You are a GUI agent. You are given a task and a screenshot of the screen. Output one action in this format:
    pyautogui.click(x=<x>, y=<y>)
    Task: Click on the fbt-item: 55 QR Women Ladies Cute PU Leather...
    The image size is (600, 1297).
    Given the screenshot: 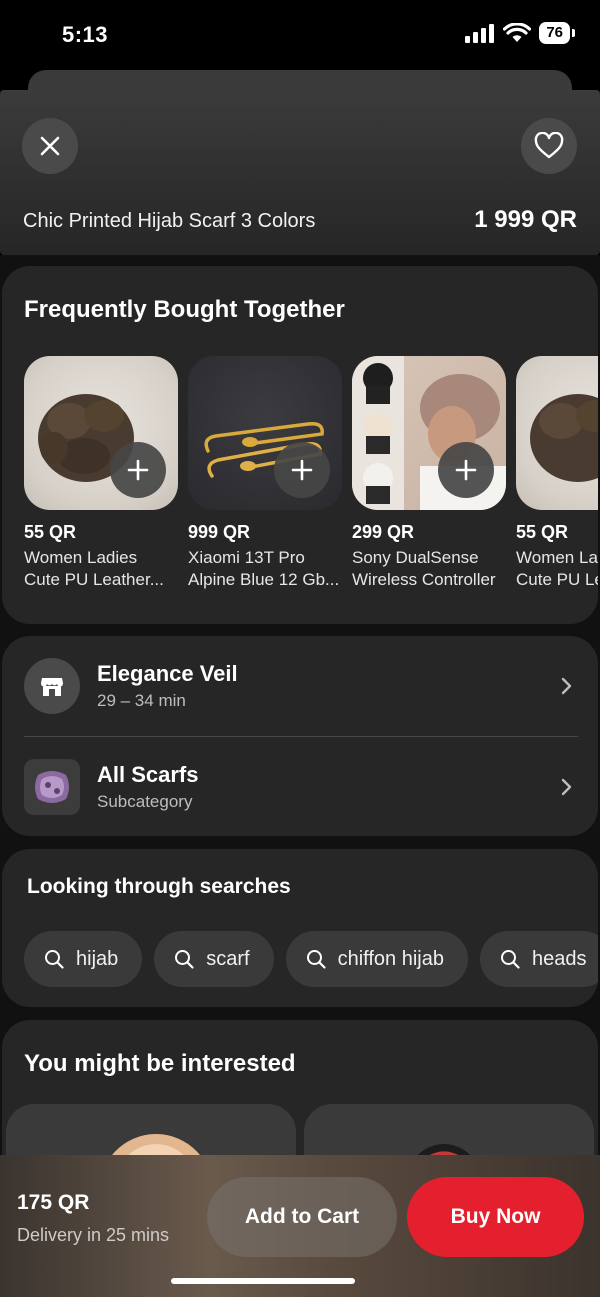 What is the action you would take?
    pyautogui.click(x=101, y=473)
    